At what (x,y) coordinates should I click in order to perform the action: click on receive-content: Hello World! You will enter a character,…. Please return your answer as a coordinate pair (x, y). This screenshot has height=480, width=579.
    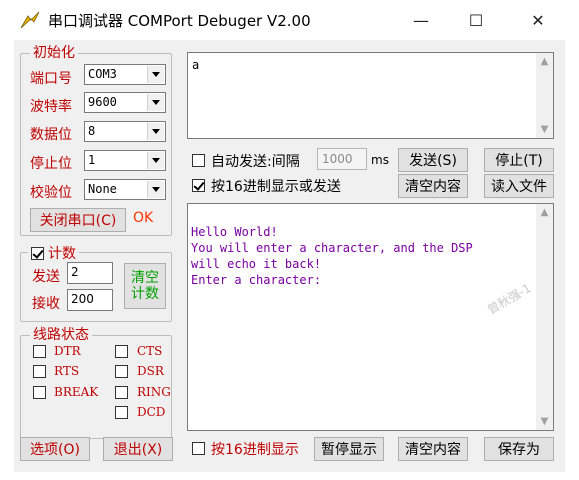
    Looking at the image, I should click on (332, 256).